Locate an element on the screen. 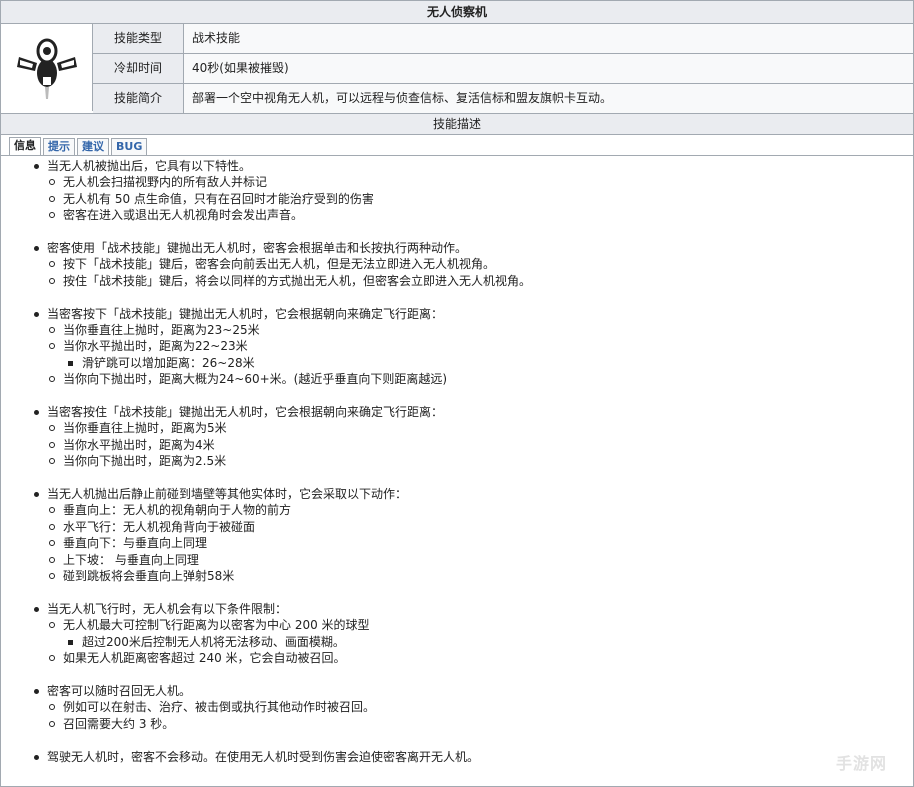 This screenshot has height=787, width=914. nested-list-item: 滑铲跳可以增加距离：26~28米 is located at coordinates (457, 363).